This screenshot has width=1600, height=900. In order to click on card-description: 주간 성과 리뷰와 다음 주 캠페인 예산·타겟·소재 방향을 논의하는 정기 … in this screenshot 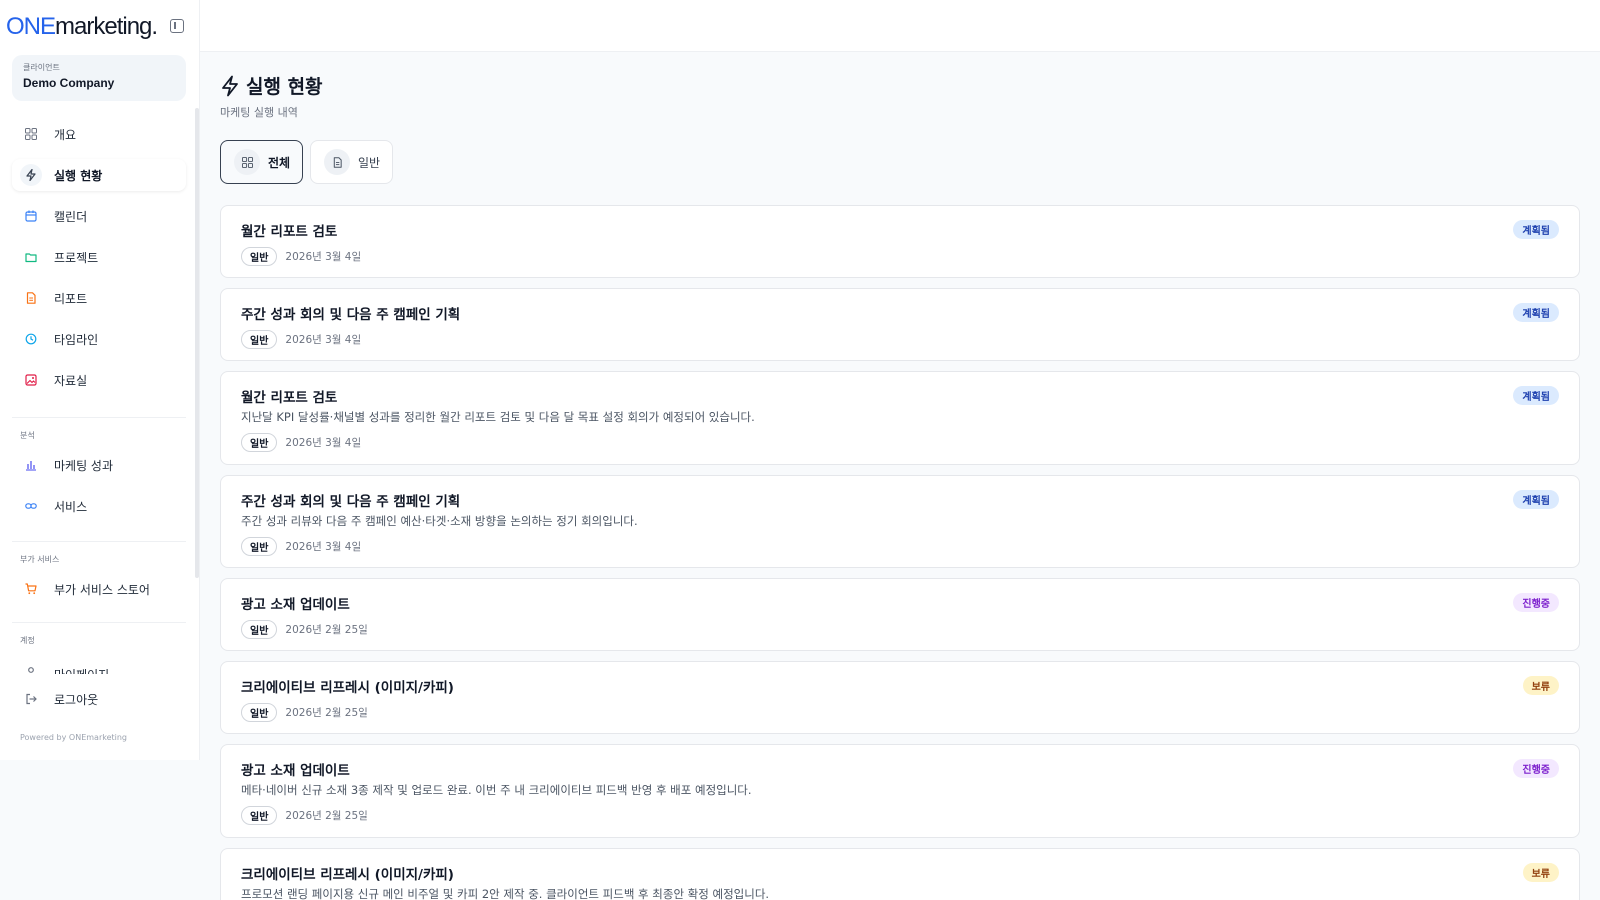, I will do `click(439, 521)`.